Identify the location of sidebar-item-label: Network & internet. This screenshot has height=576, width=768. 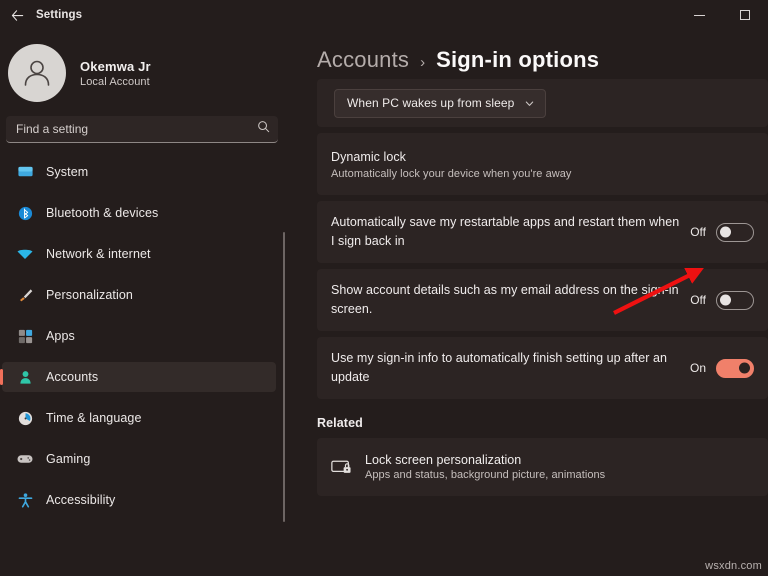
(98, 254).